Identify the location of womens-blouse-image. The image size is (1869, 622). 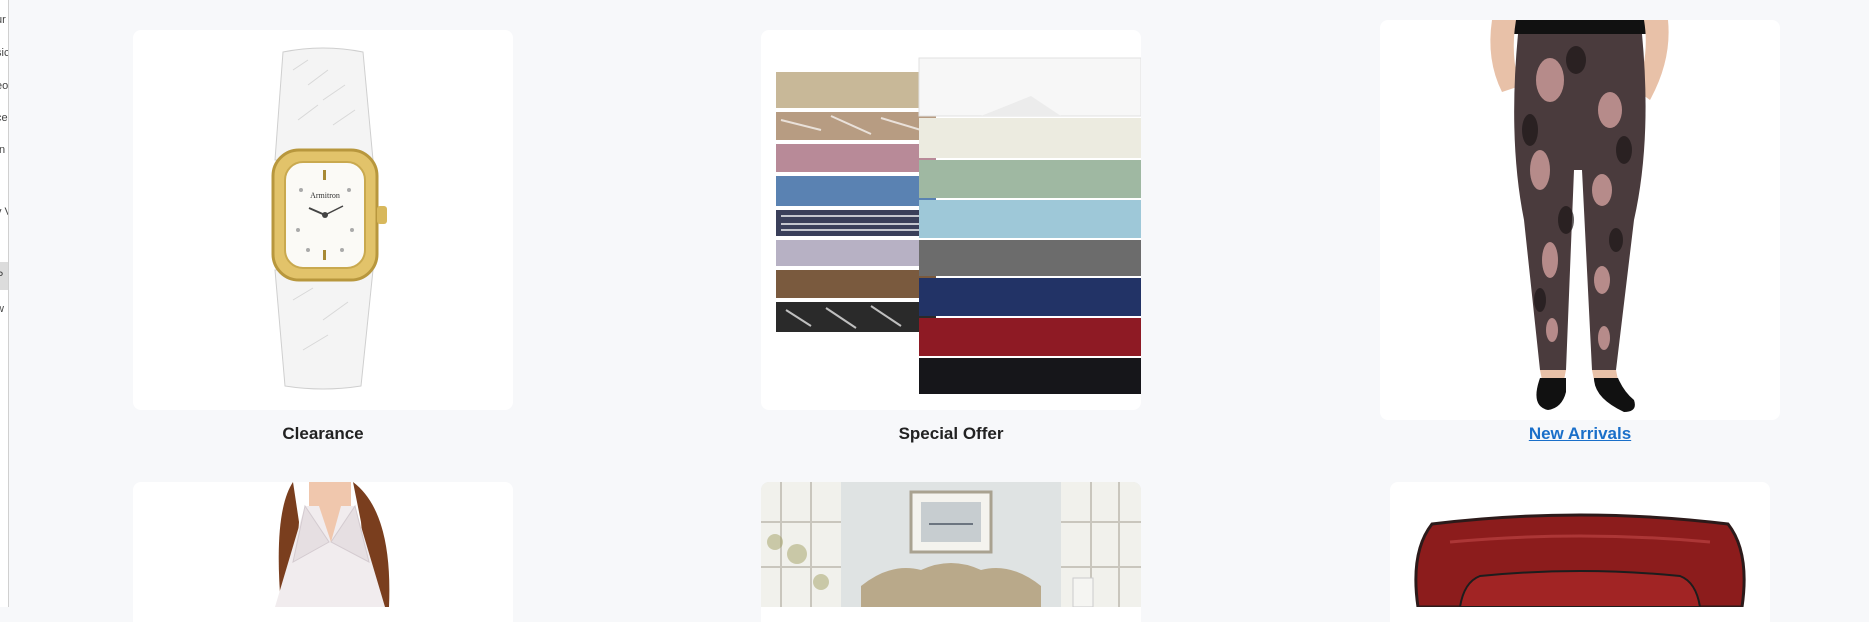
(332, 544).